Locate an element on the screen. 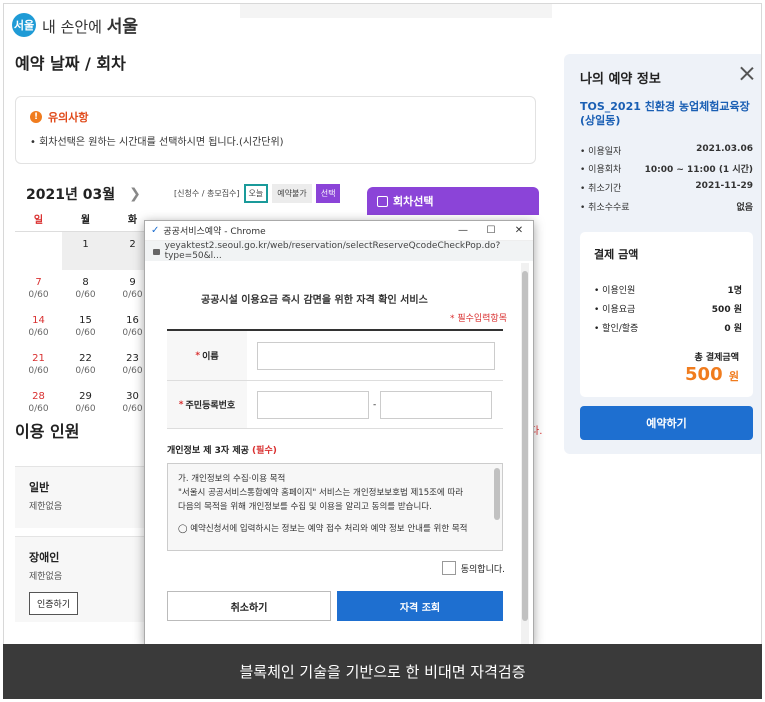  weekday-sun: 일 is located at coordinates (38, 220).